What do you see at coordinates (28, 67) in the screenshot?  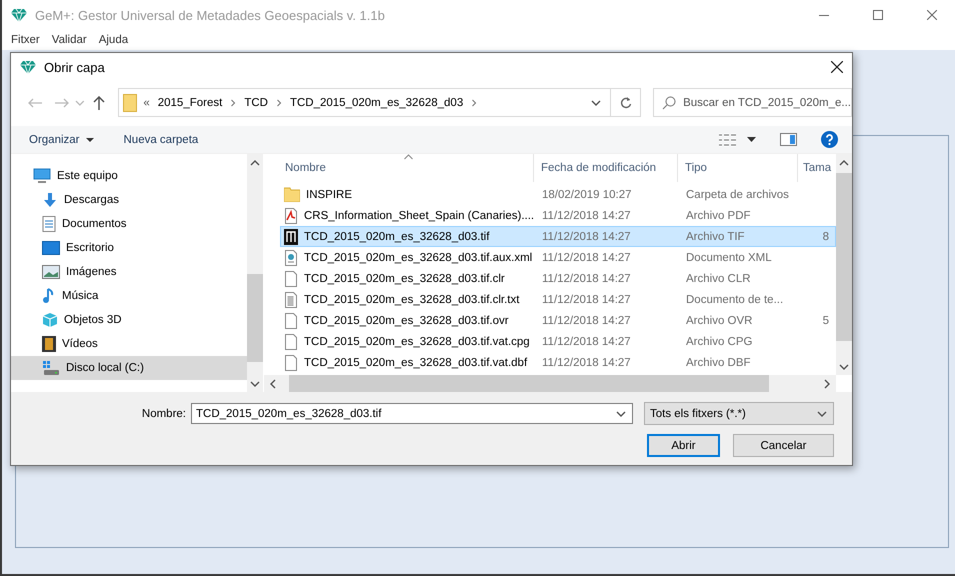 I see `dialog-logo-icon` at bounding box center [28, 67].